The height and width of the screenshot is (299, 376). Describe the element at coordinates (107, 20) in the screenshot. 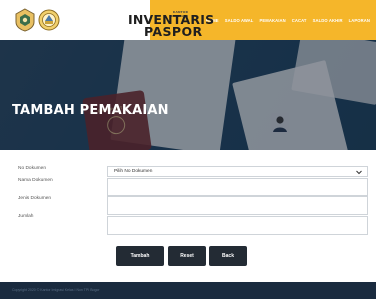

I see `brand: KANTOR IMIGRASI INVENTARIS PASPOR` at that location.